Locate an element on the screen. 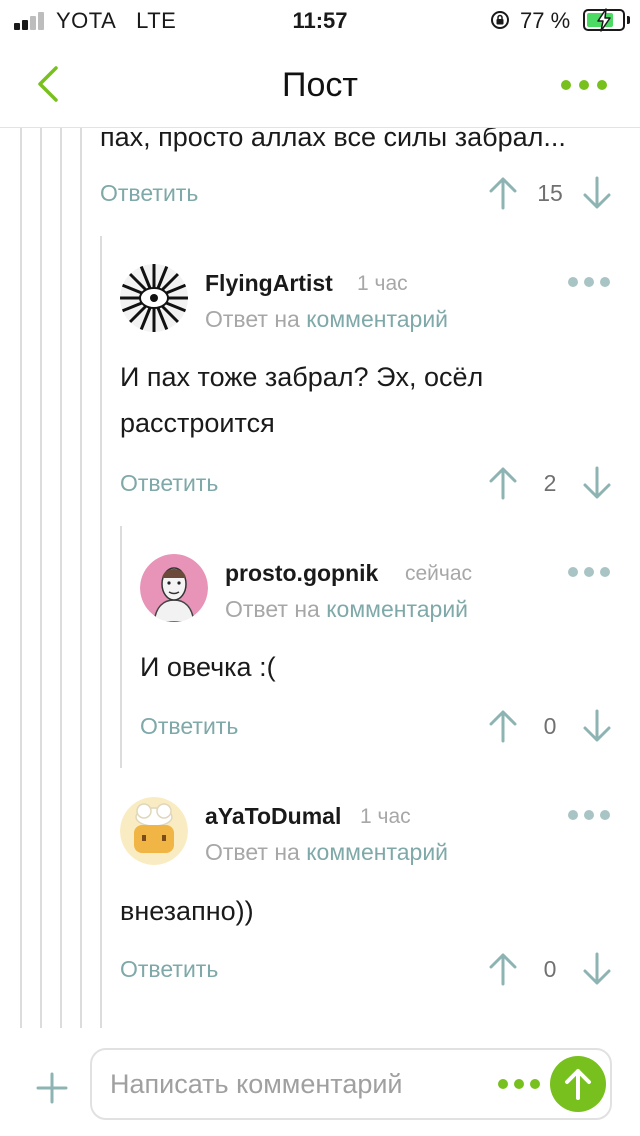 Image resolution: width=640 pixels, height=1136 pixels. comment-text: И пах тоже забрал? Эх, осёл расстроится is located at coordinates (301, 400).